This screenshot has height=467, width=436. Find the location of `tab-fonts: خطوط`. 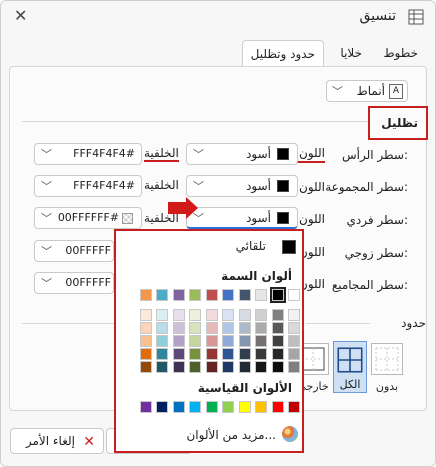

tab-fonts: خطوط is located at coordinates (400, 53).